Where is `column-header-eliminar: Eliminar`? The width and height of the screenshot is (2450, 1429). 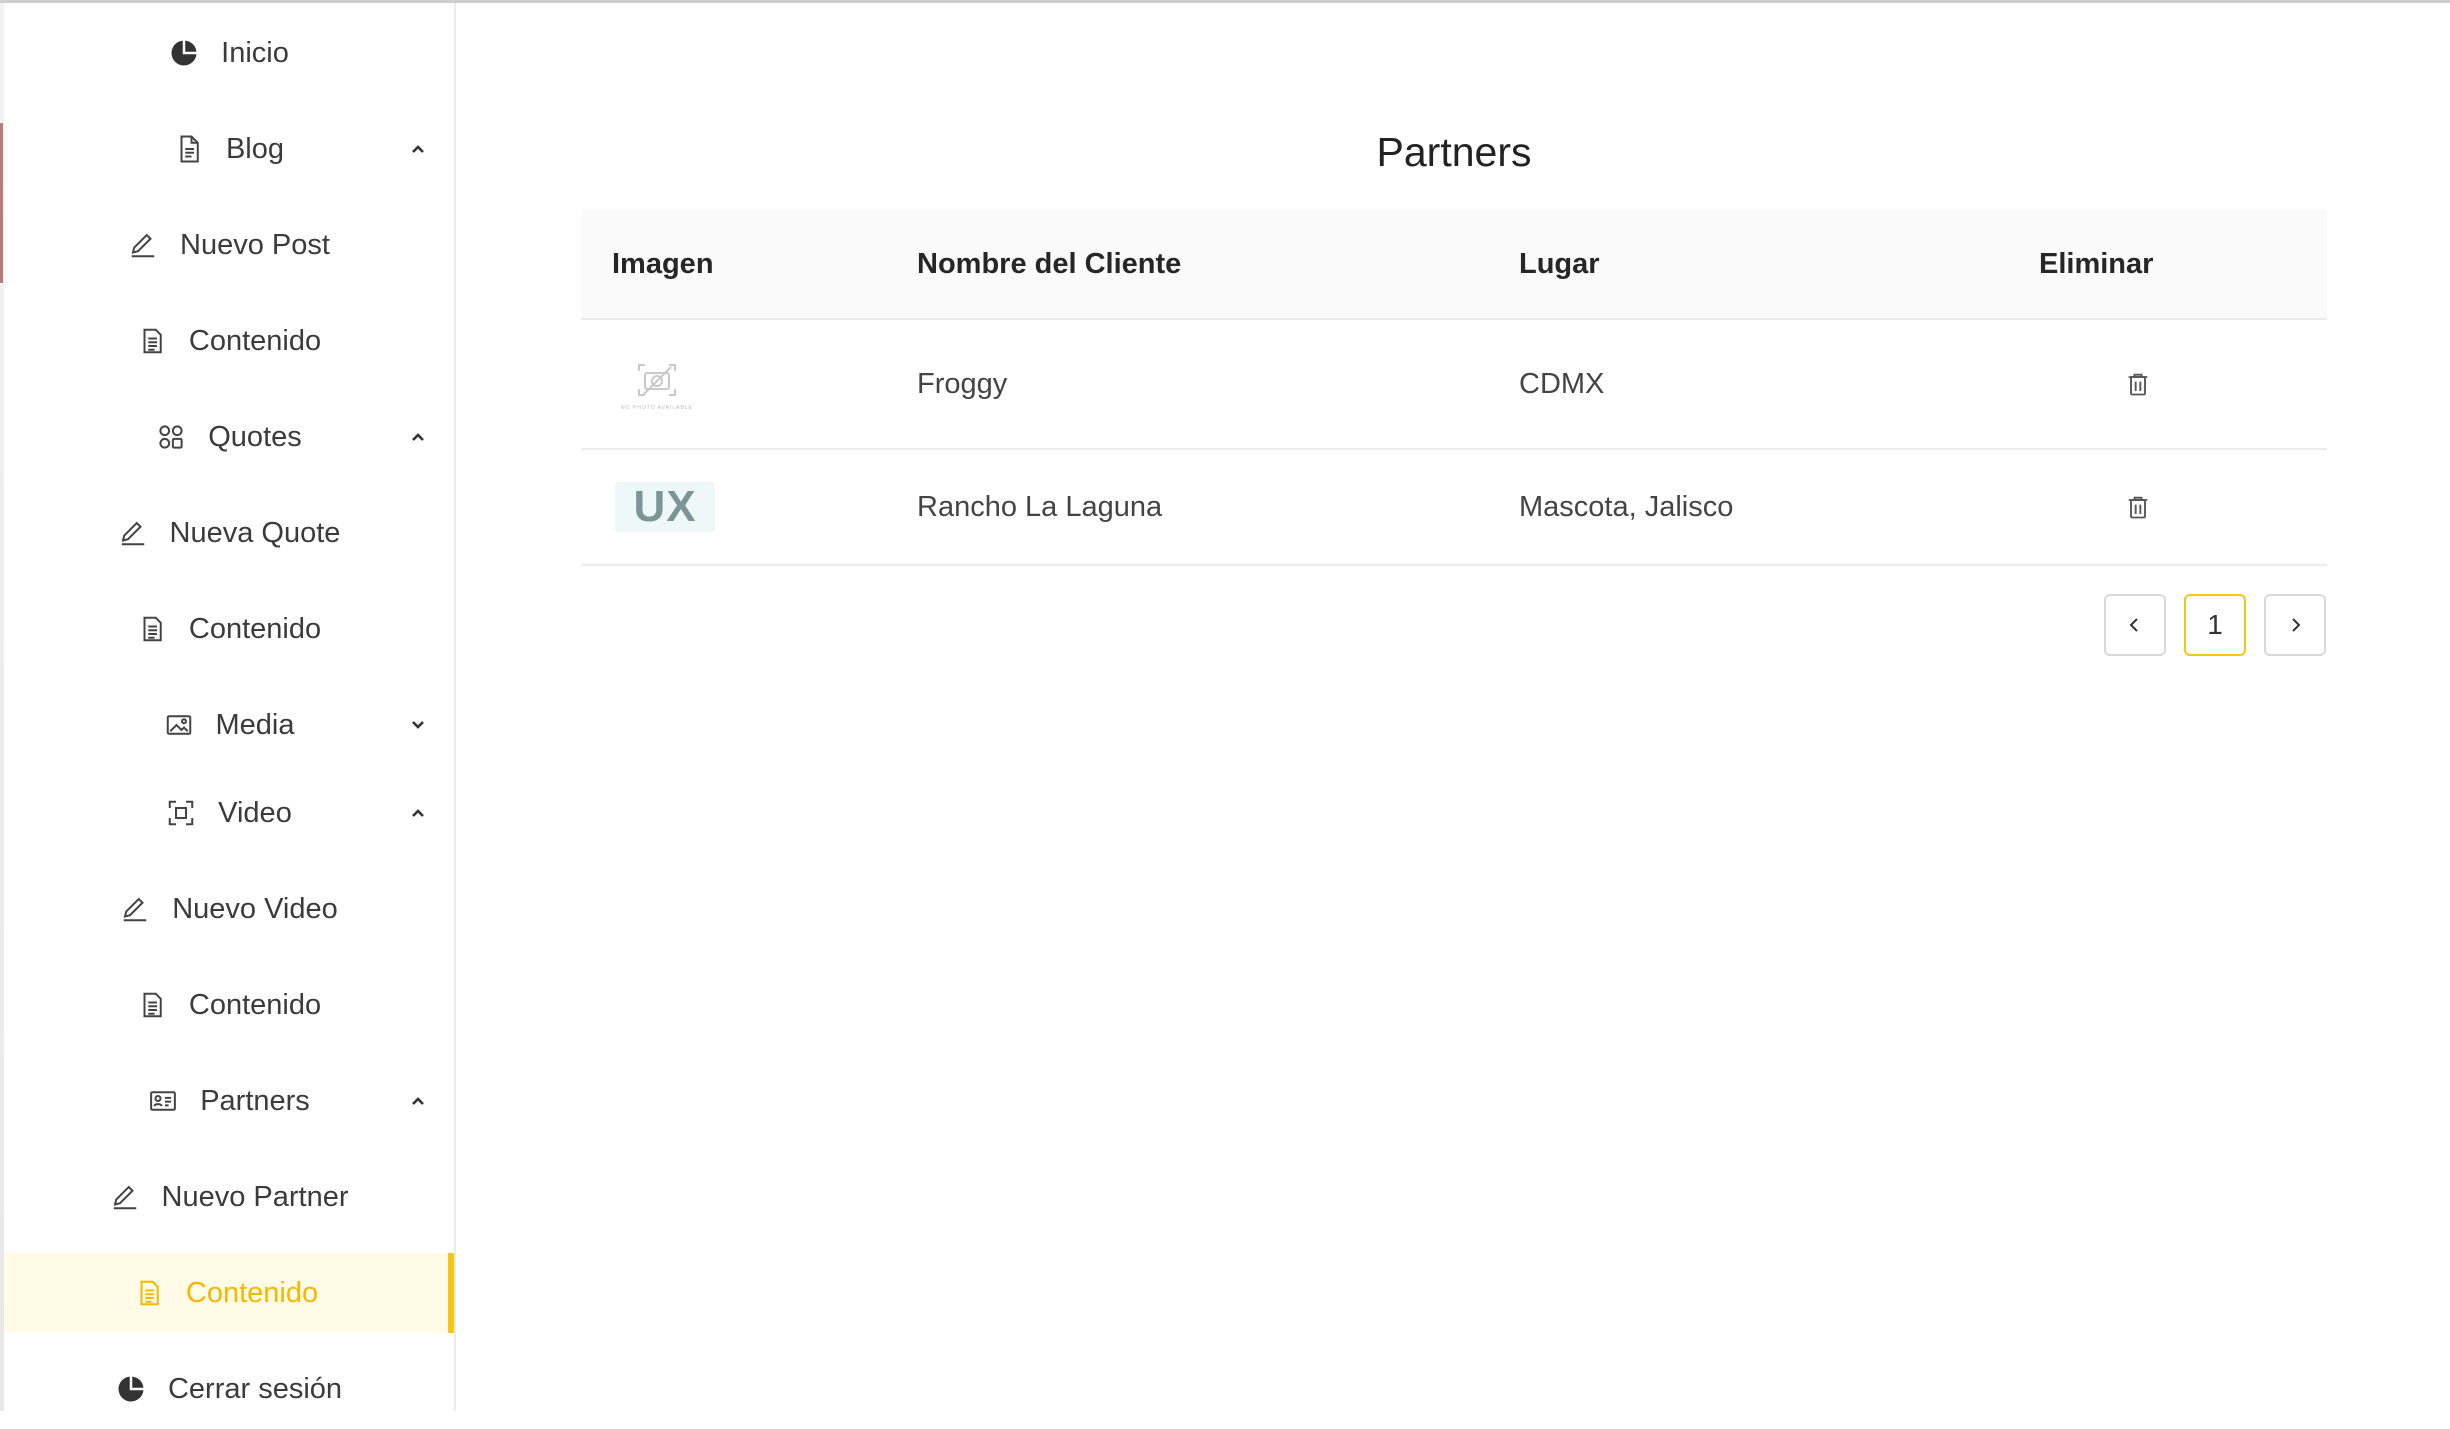 column-header-eliminar: Eliminar is located at coordinates (2096, 263).